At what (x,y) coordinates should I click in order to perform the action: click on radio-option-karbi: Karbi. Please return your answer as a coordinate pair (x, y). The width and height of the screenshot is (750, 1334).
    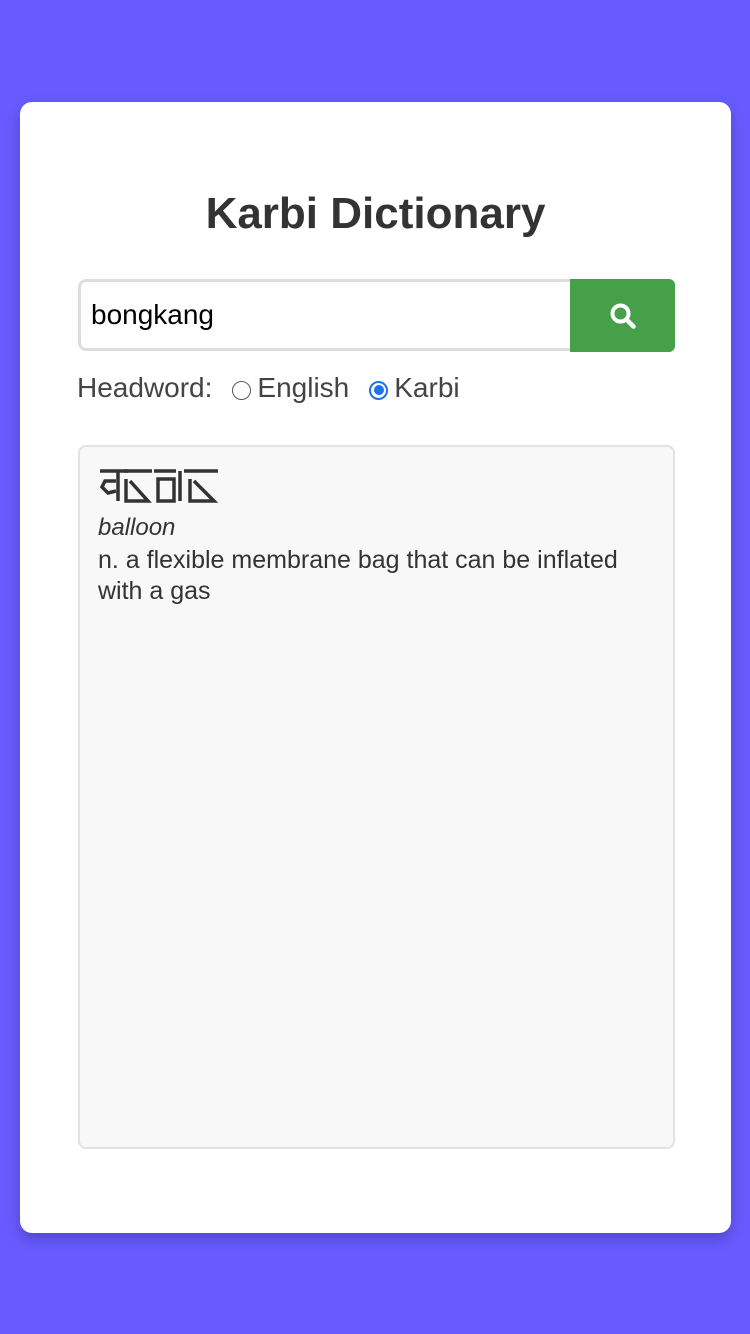
    Looking at the image, I should click on (414, 388).